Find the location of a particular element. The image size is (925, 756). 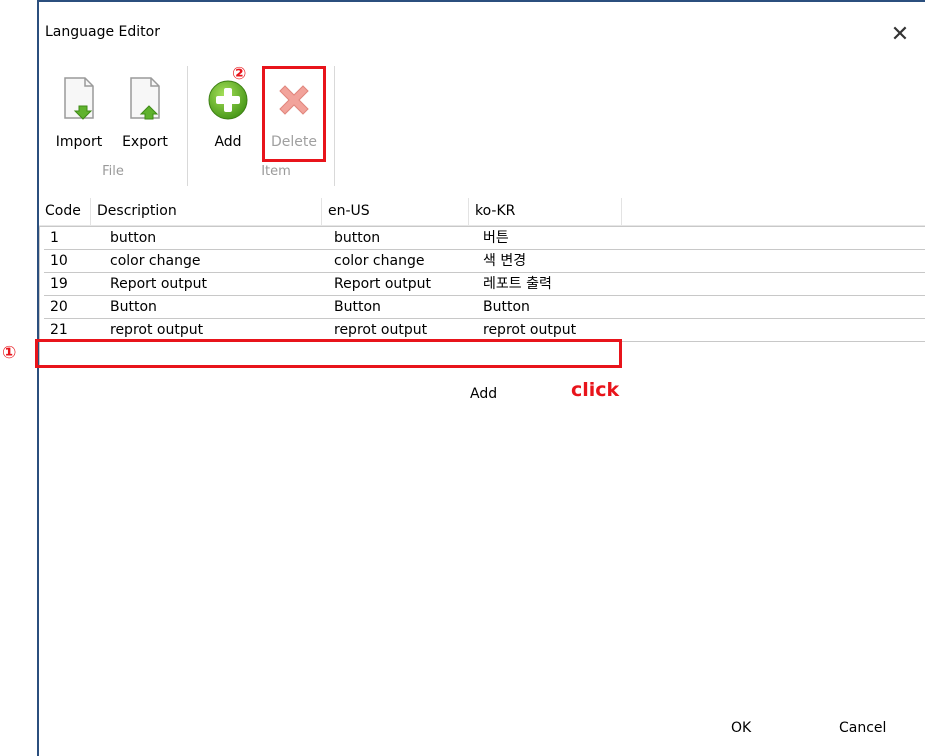

annotation-click-label: click is located at coordinates (595, 390).